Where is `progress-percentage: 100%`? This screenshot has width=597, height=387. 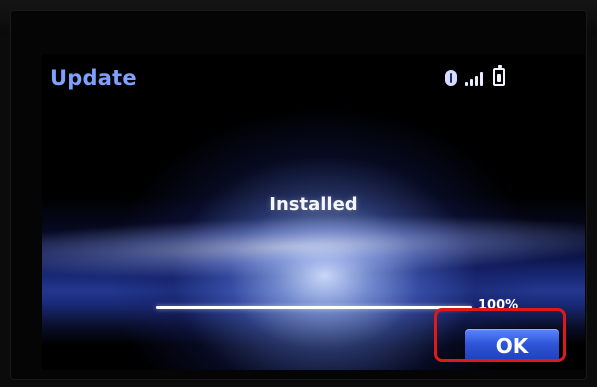
progress-percentage: 100% is located at coordinates (498, 305).